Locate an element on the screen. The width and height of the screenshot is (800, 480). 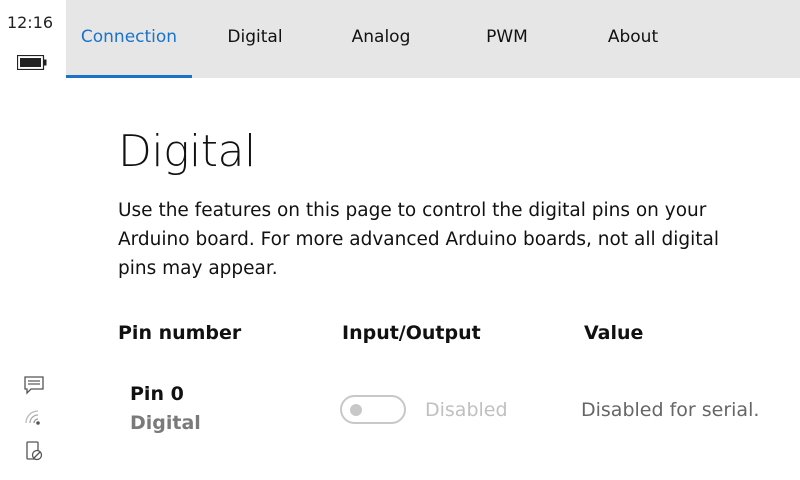
header-value: Value is located at coordinates (614, 333).